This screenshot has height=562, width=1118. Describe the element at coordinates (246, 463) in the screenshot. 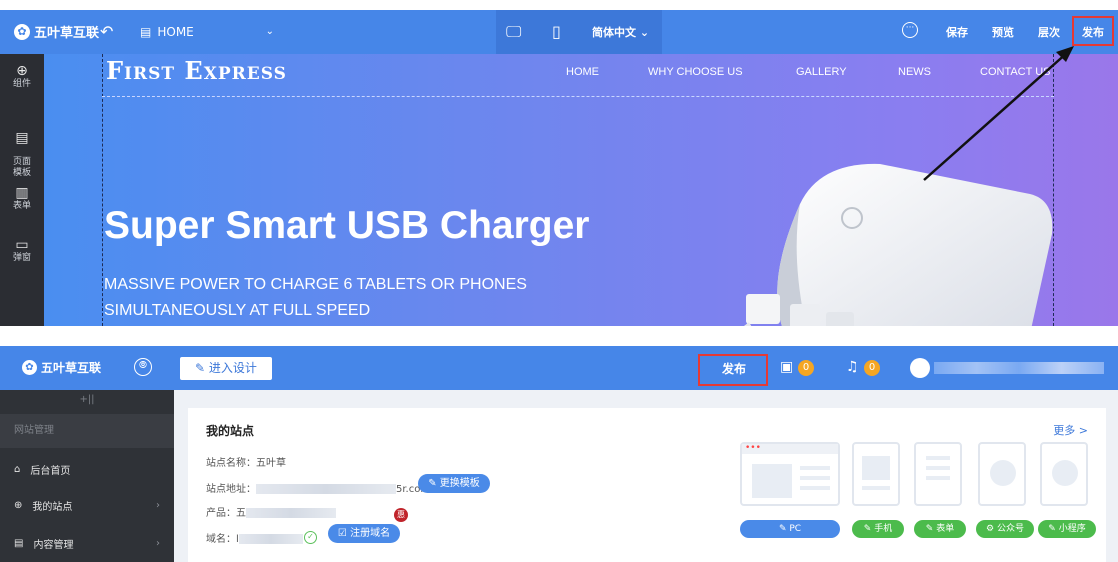

I see `site-name-row: 站点名称：五叶草` at that location.